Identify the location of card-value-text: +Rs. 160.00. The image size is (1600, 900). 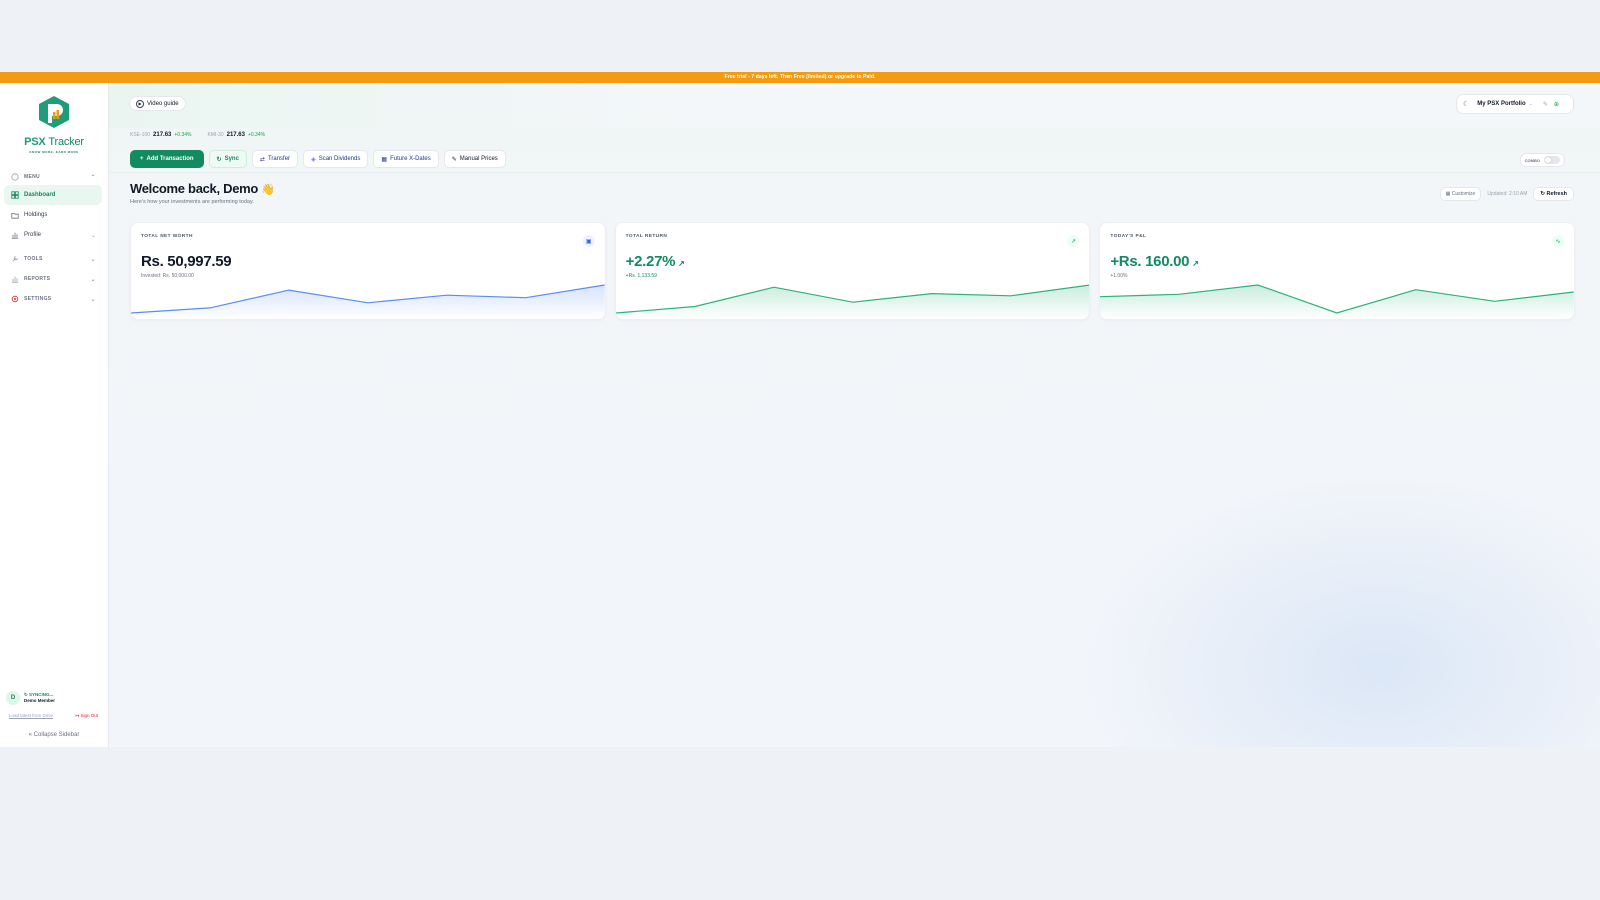
(1150, 261).